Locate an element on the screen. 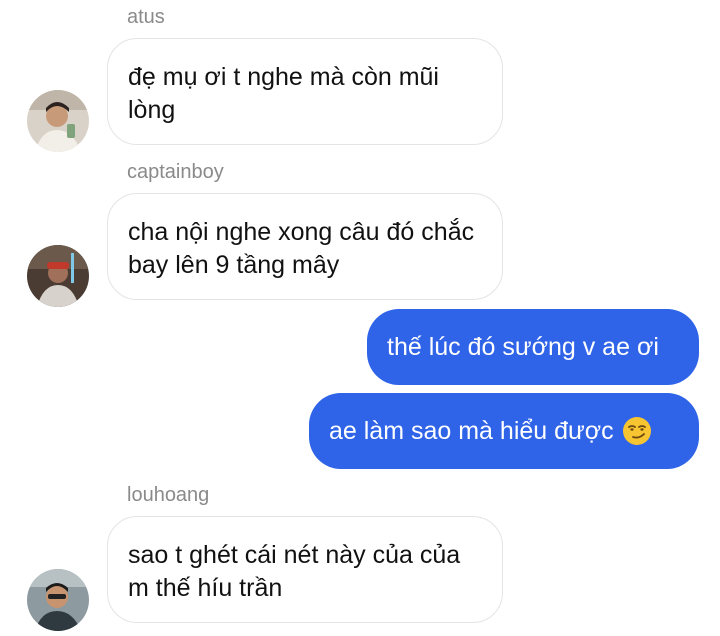 This screenshot has height=636, width=720. outgoing-message-bubble: thế lúc đó sướng v ae ơi is located at coordinates (533, 347).